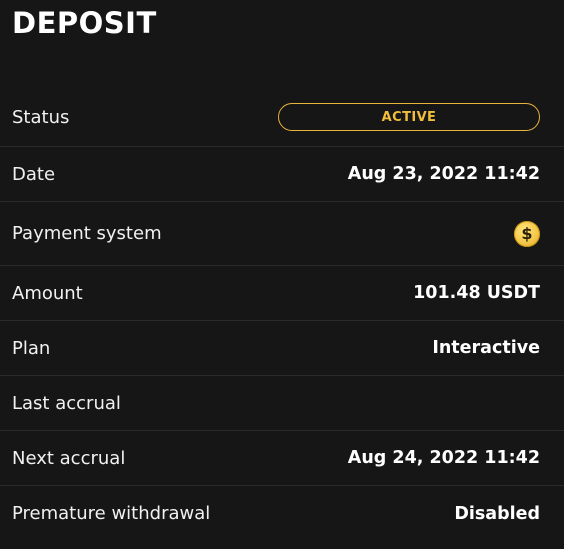 This screenshot has width=564, height=549. Describe the element at coordinates (476, 293) in the screenshot. I see `amount-value: 101.48 USDT` at that location.